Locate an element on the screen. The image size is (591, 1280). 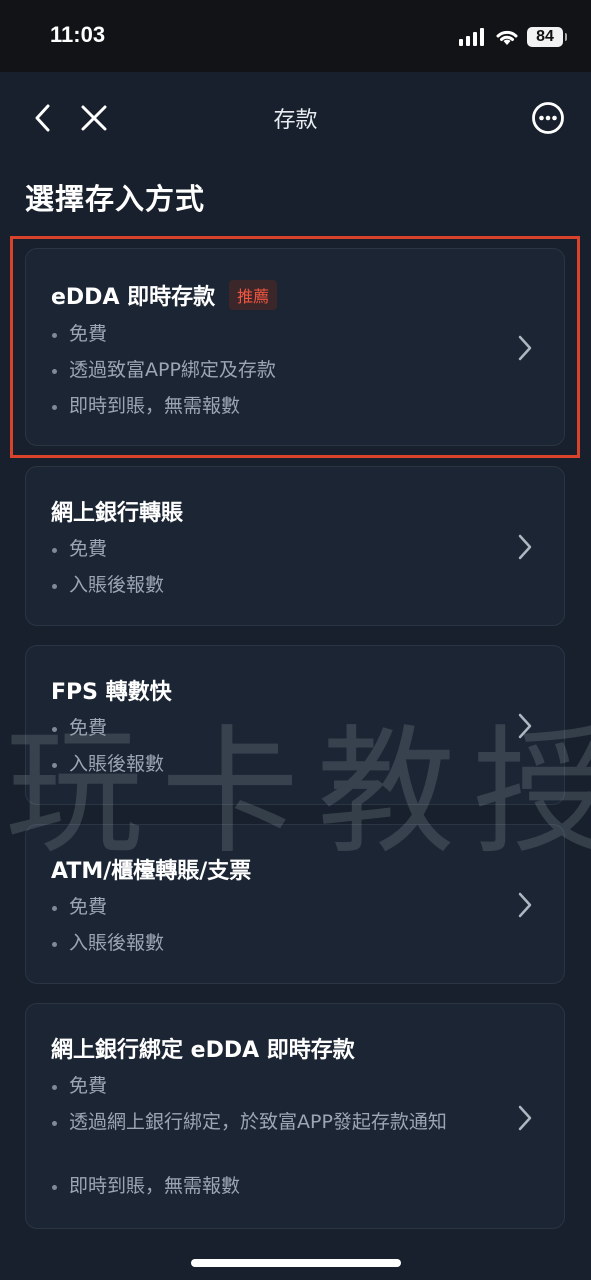
option-title-text: FPS 轉數快 is located at coordinates (111, 692).